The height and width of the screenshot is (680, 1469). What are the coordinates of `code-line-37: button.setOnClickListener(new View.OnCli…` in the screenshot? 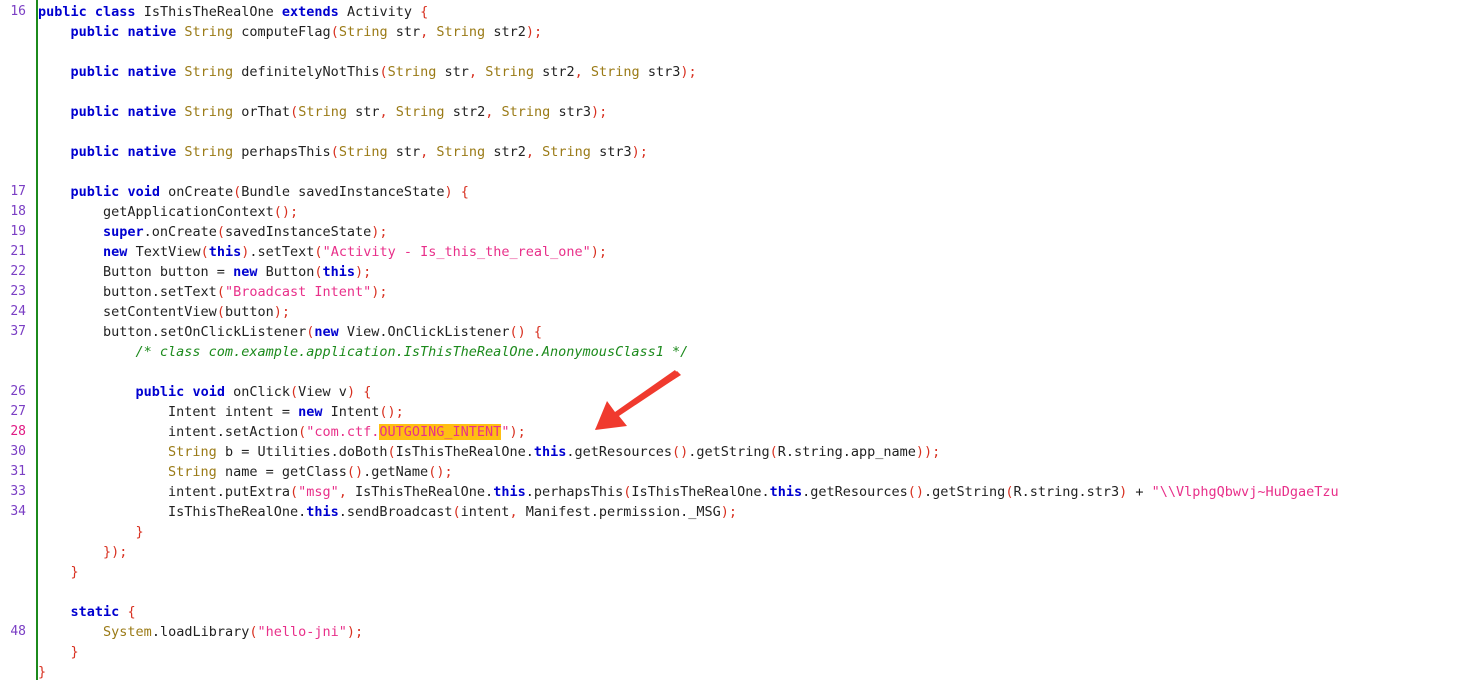 It's located at (290, 332).